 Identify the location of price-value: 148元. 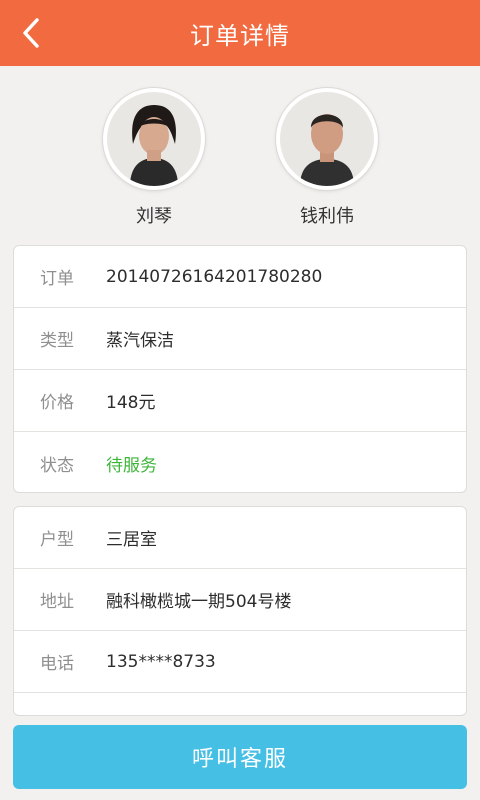
(131, 403).